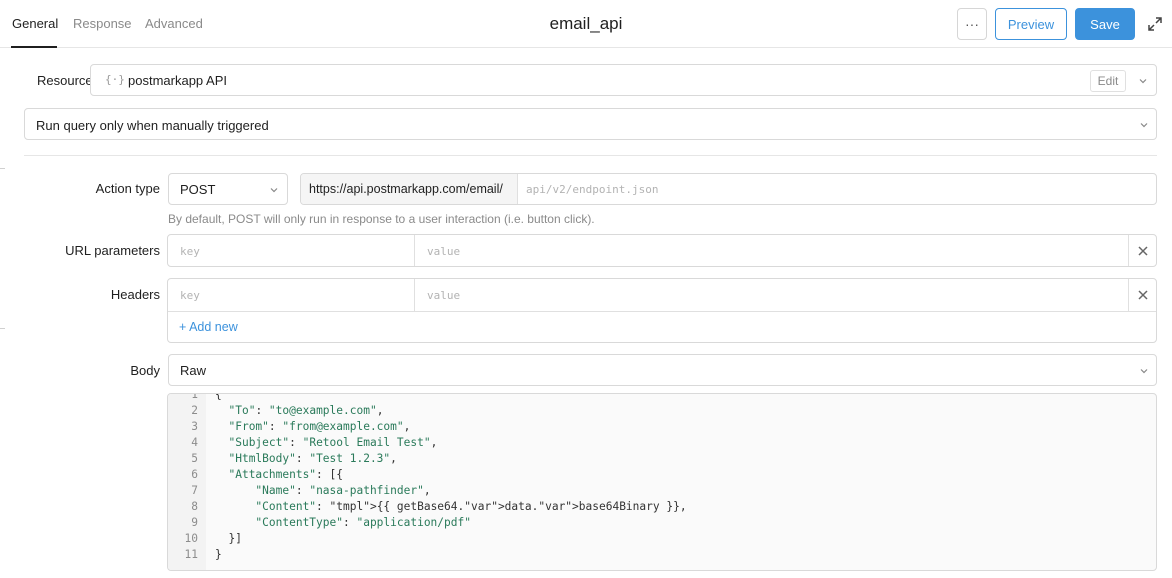  What do you see at coordinates (228, 538) in the screenshot?
I see `code-text: }]` at bounding box center [228, 538].